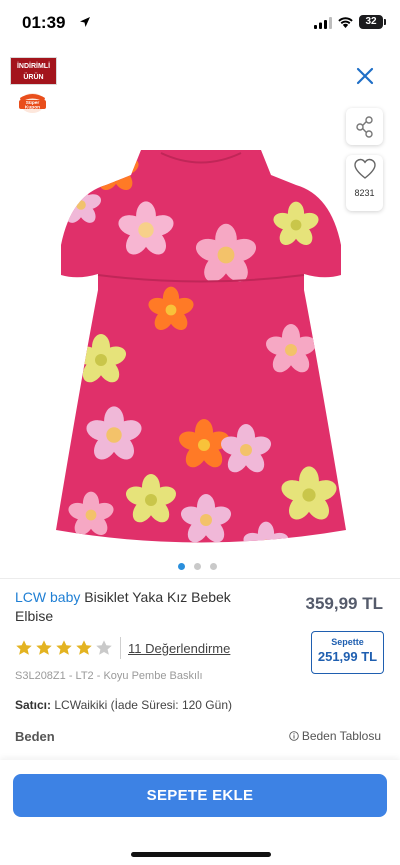 The height and width of the screenshot is (865, 400). I want to click on close-icon, so click(365, 76).